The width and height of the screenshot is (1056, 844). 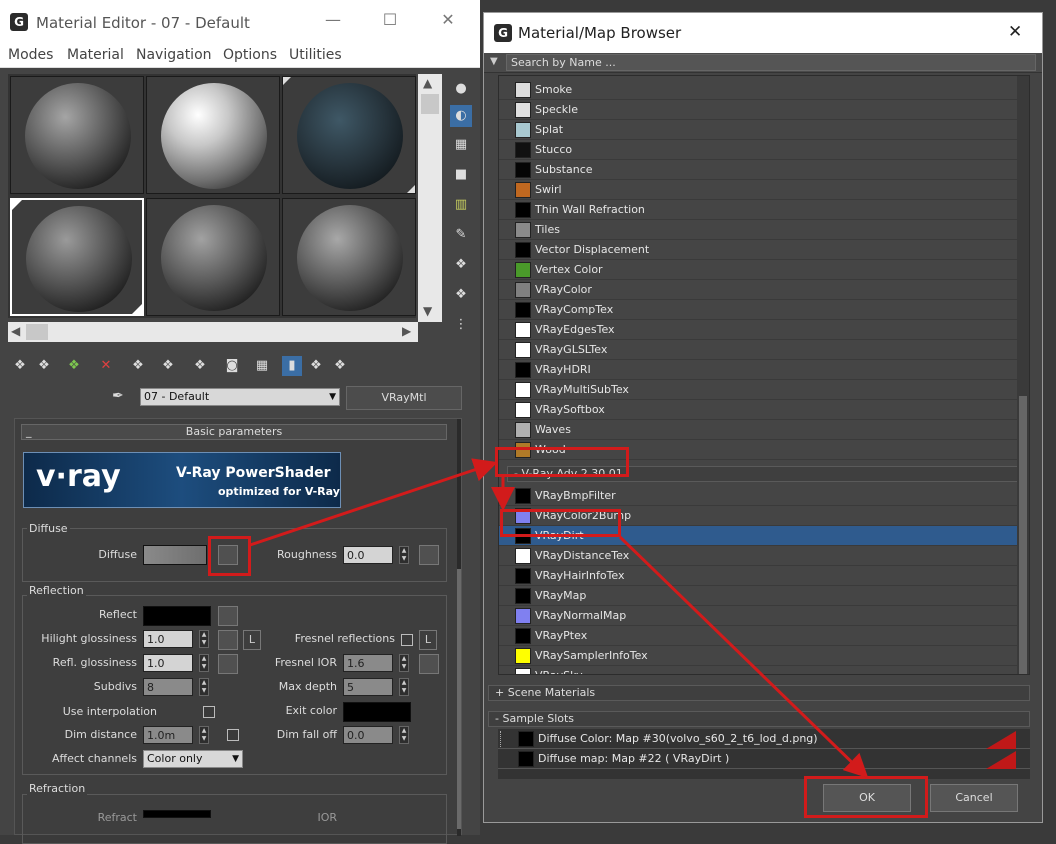 What do you see at coordinates (373, 502) in the screenshot?
I see `arrow-to-vray-group` at bounding box center [373, 502].